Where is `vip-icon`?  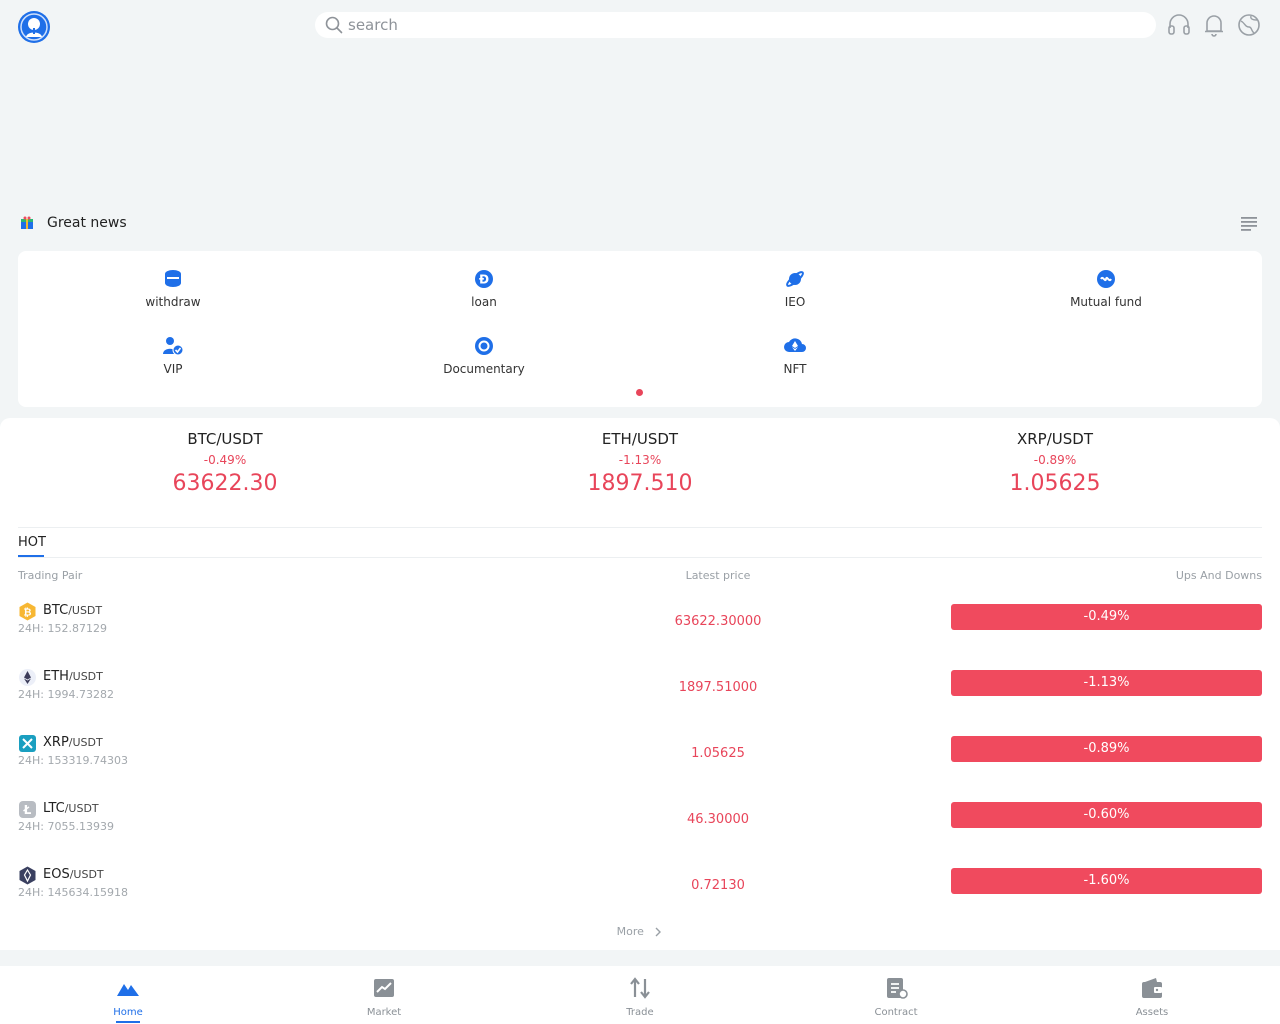 vip-icon is located at coordinates (173, 346).